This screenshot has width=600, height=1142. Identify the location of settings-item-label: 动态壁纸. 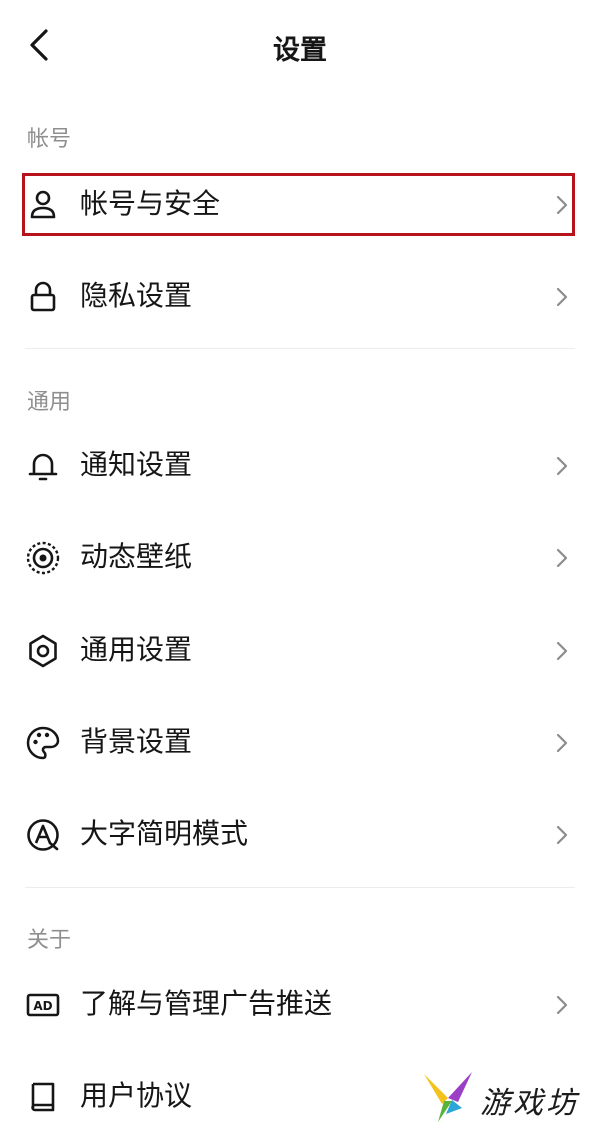
(136, 556).